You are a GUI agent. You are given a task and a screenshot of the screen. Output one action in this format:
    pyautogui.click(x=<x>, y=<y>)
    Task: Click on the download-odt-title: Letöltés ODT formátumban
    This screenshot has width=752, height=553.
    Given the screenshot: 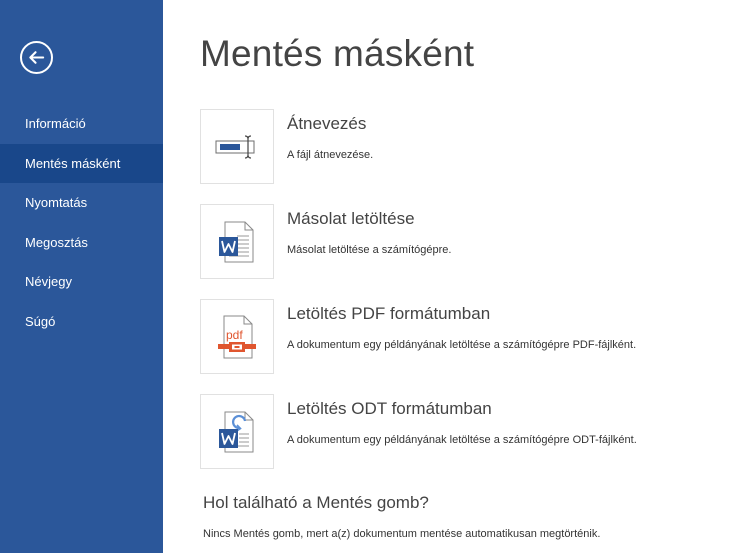 What is the action you would take?
    pyautogui.click(x=389, y=408)
    